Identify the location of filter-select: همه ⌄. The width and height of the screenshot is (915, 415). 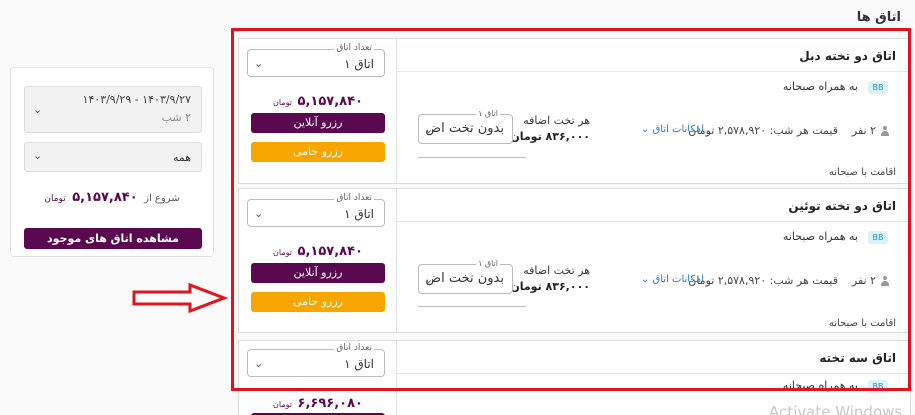
(113, 157).